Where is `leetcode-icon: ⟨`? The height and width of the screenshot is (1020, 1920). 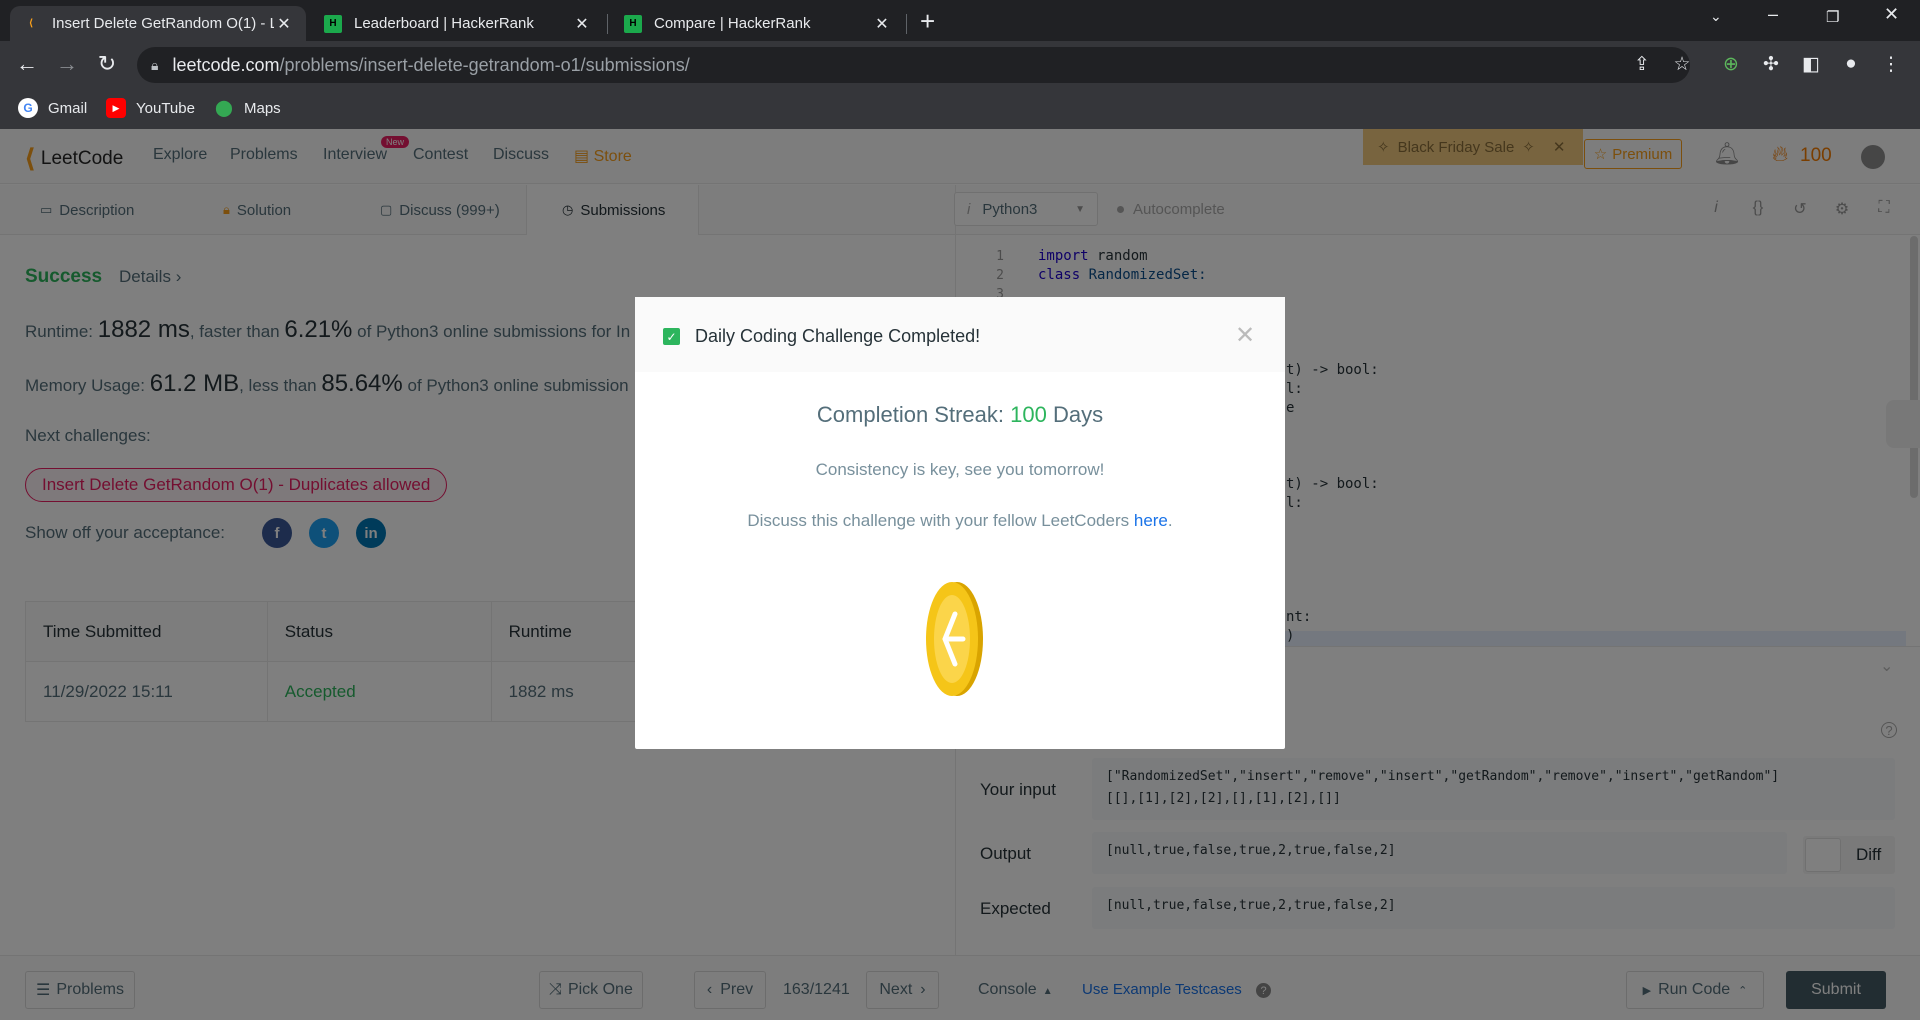
leetcode-icon: ⟨ is located at coordinates (31, 23).